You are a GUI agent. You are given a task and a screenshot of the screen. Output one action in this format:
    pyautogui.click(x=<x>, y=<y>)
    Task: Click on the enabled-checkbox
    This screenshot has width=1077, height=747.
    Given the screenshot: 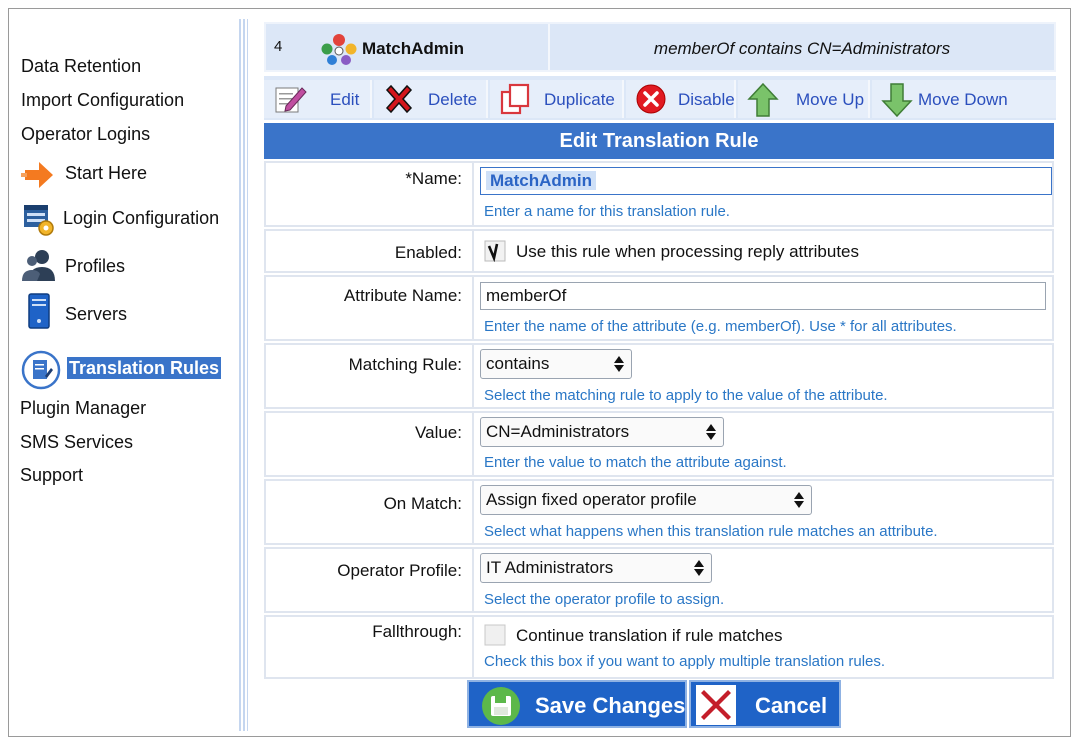 What is the action you would take?
    pyautogui.click(x=495, y=251)
    